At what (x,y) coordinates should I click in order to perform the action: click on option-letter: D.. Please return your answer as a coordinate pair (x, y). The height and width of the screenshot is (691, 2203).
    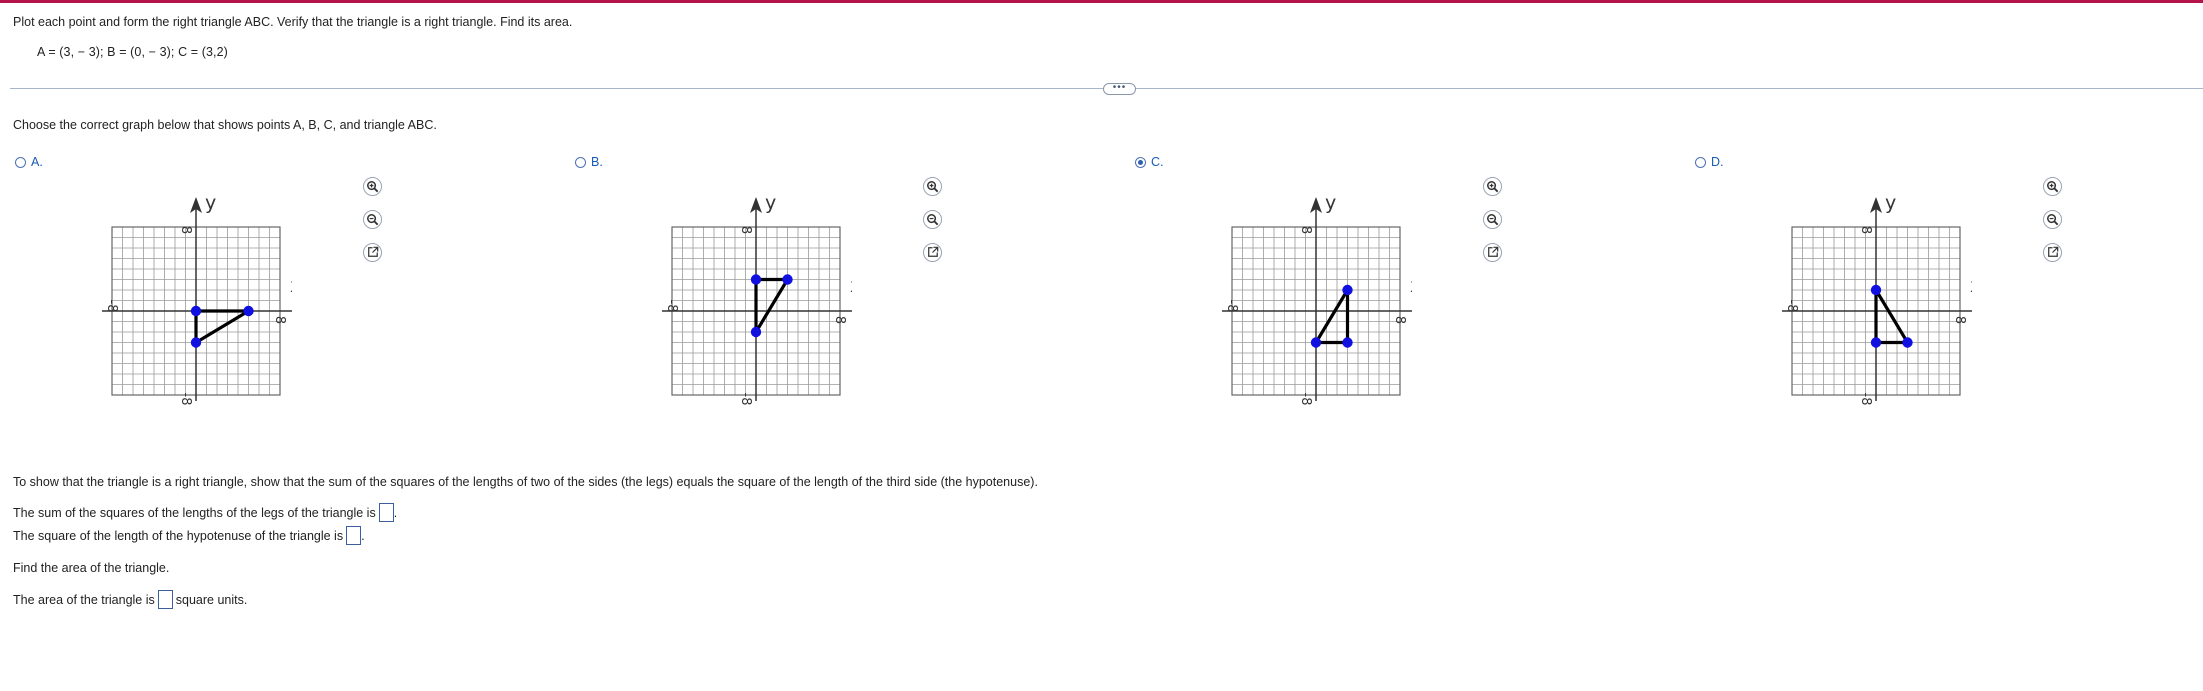
    Looking at the image, I should click on (1717, 162).